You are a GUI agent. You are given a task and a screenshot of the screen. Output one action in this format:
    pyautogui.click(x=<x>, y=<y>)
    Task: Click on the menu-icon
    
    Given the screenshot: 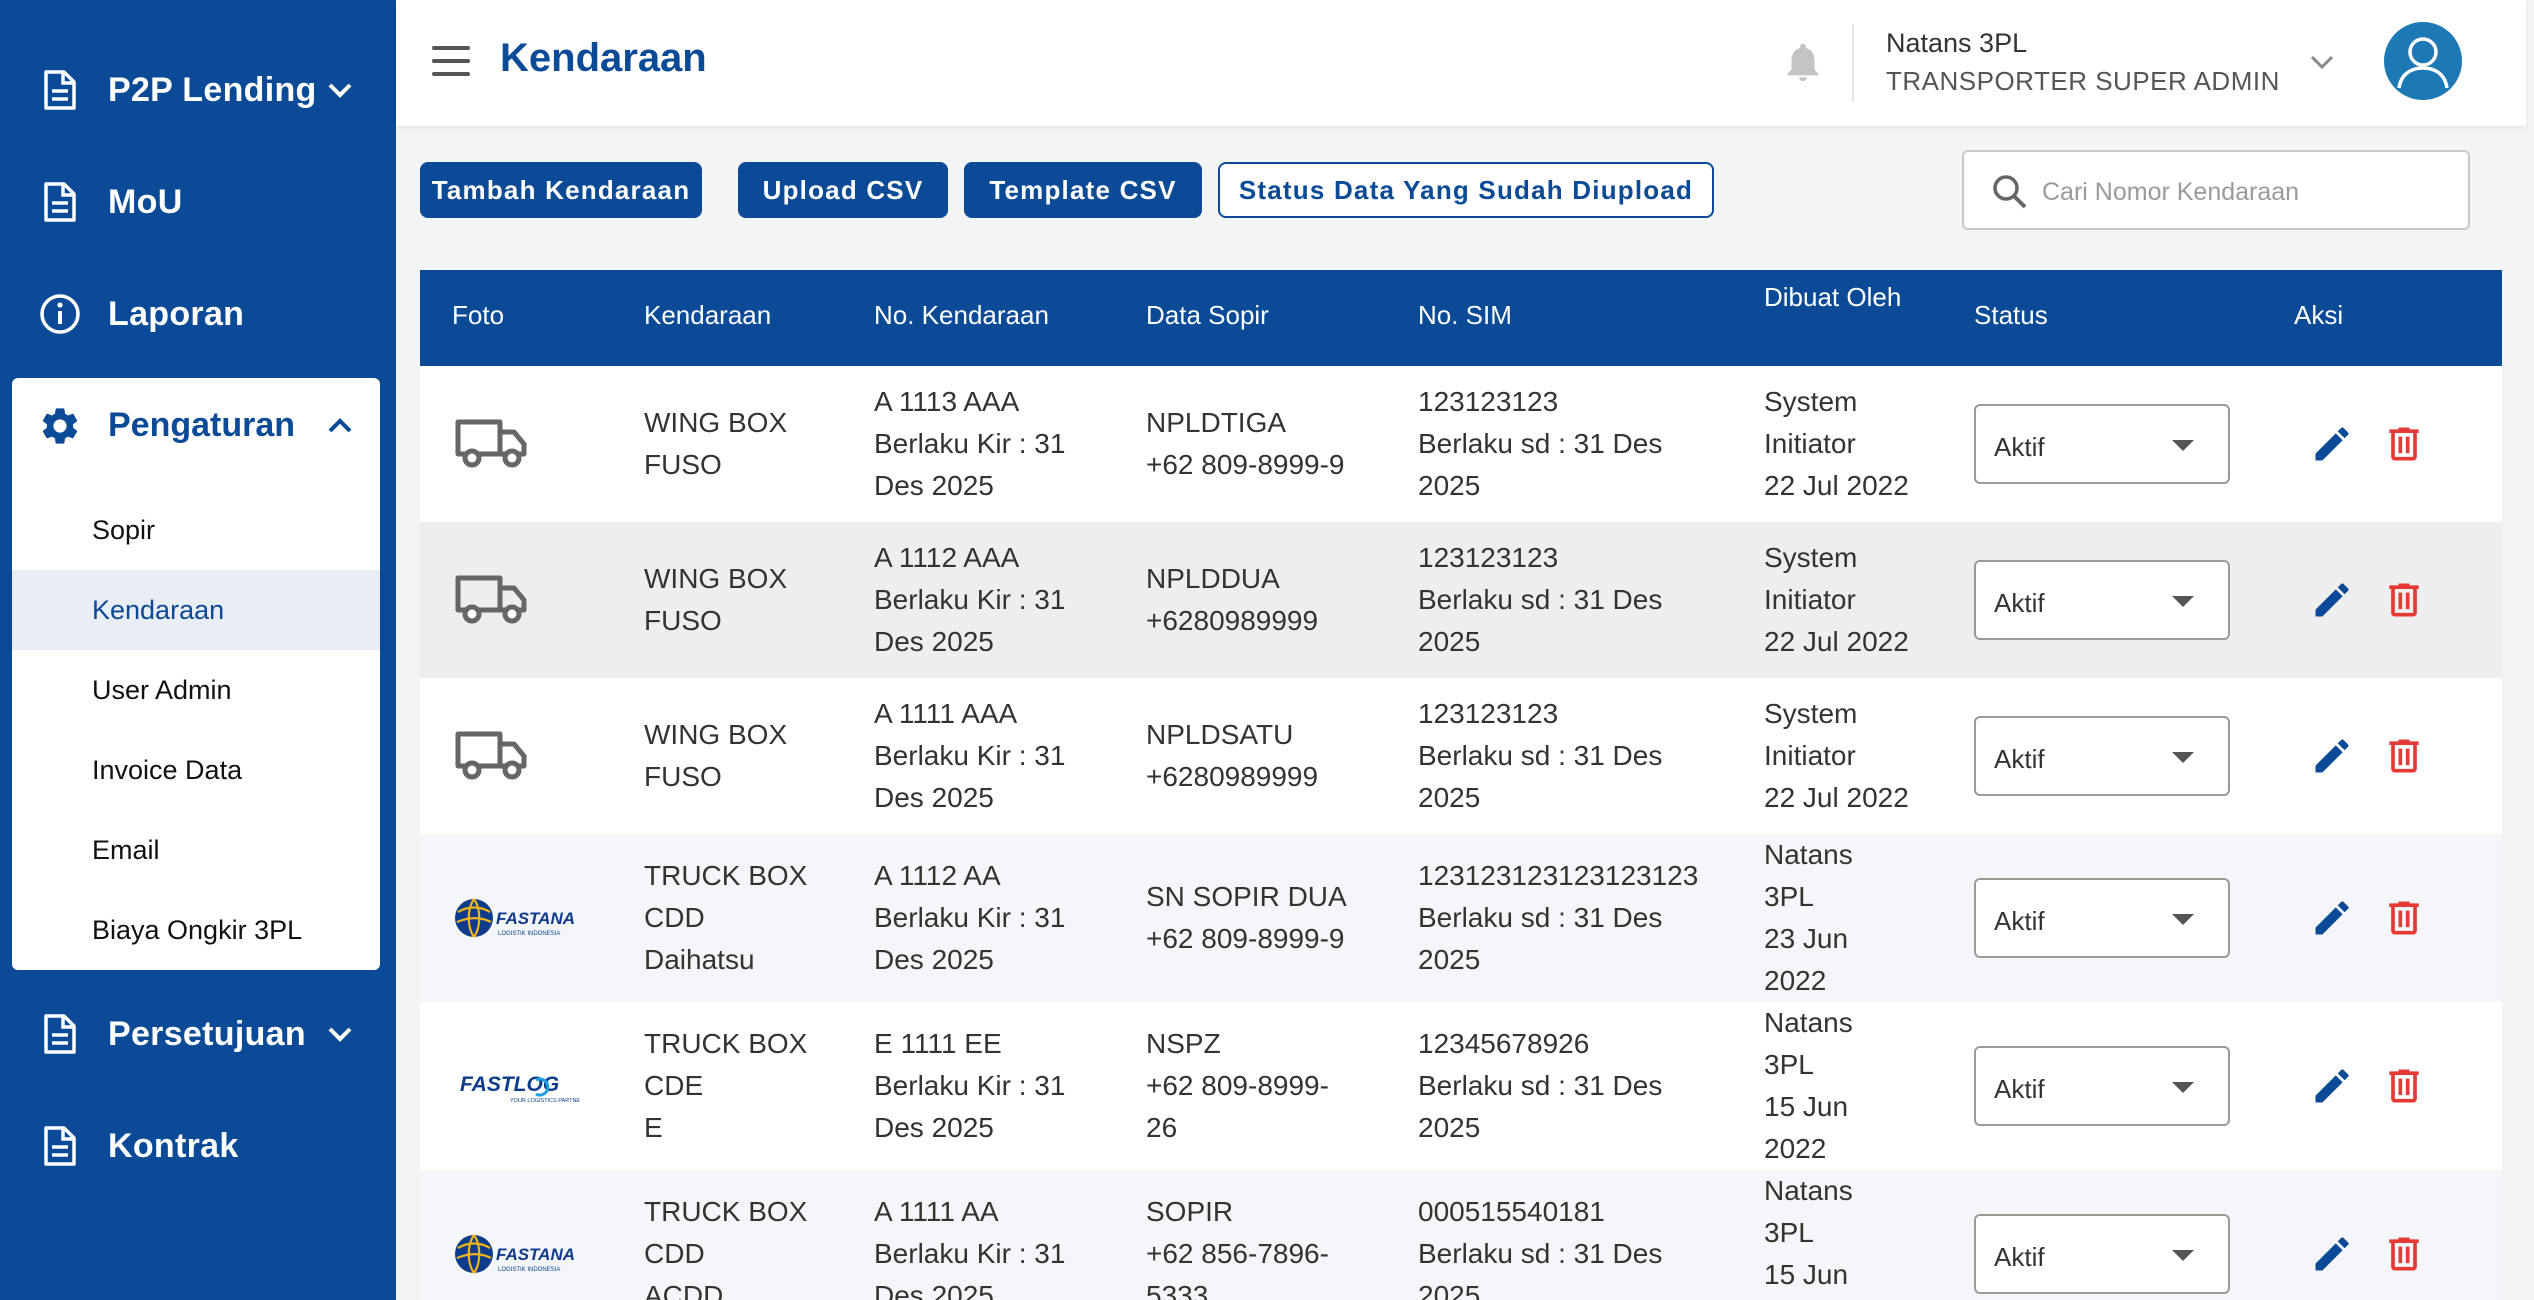 What is the action you would take?
    pyautogui.click(x=452, y=62)
    